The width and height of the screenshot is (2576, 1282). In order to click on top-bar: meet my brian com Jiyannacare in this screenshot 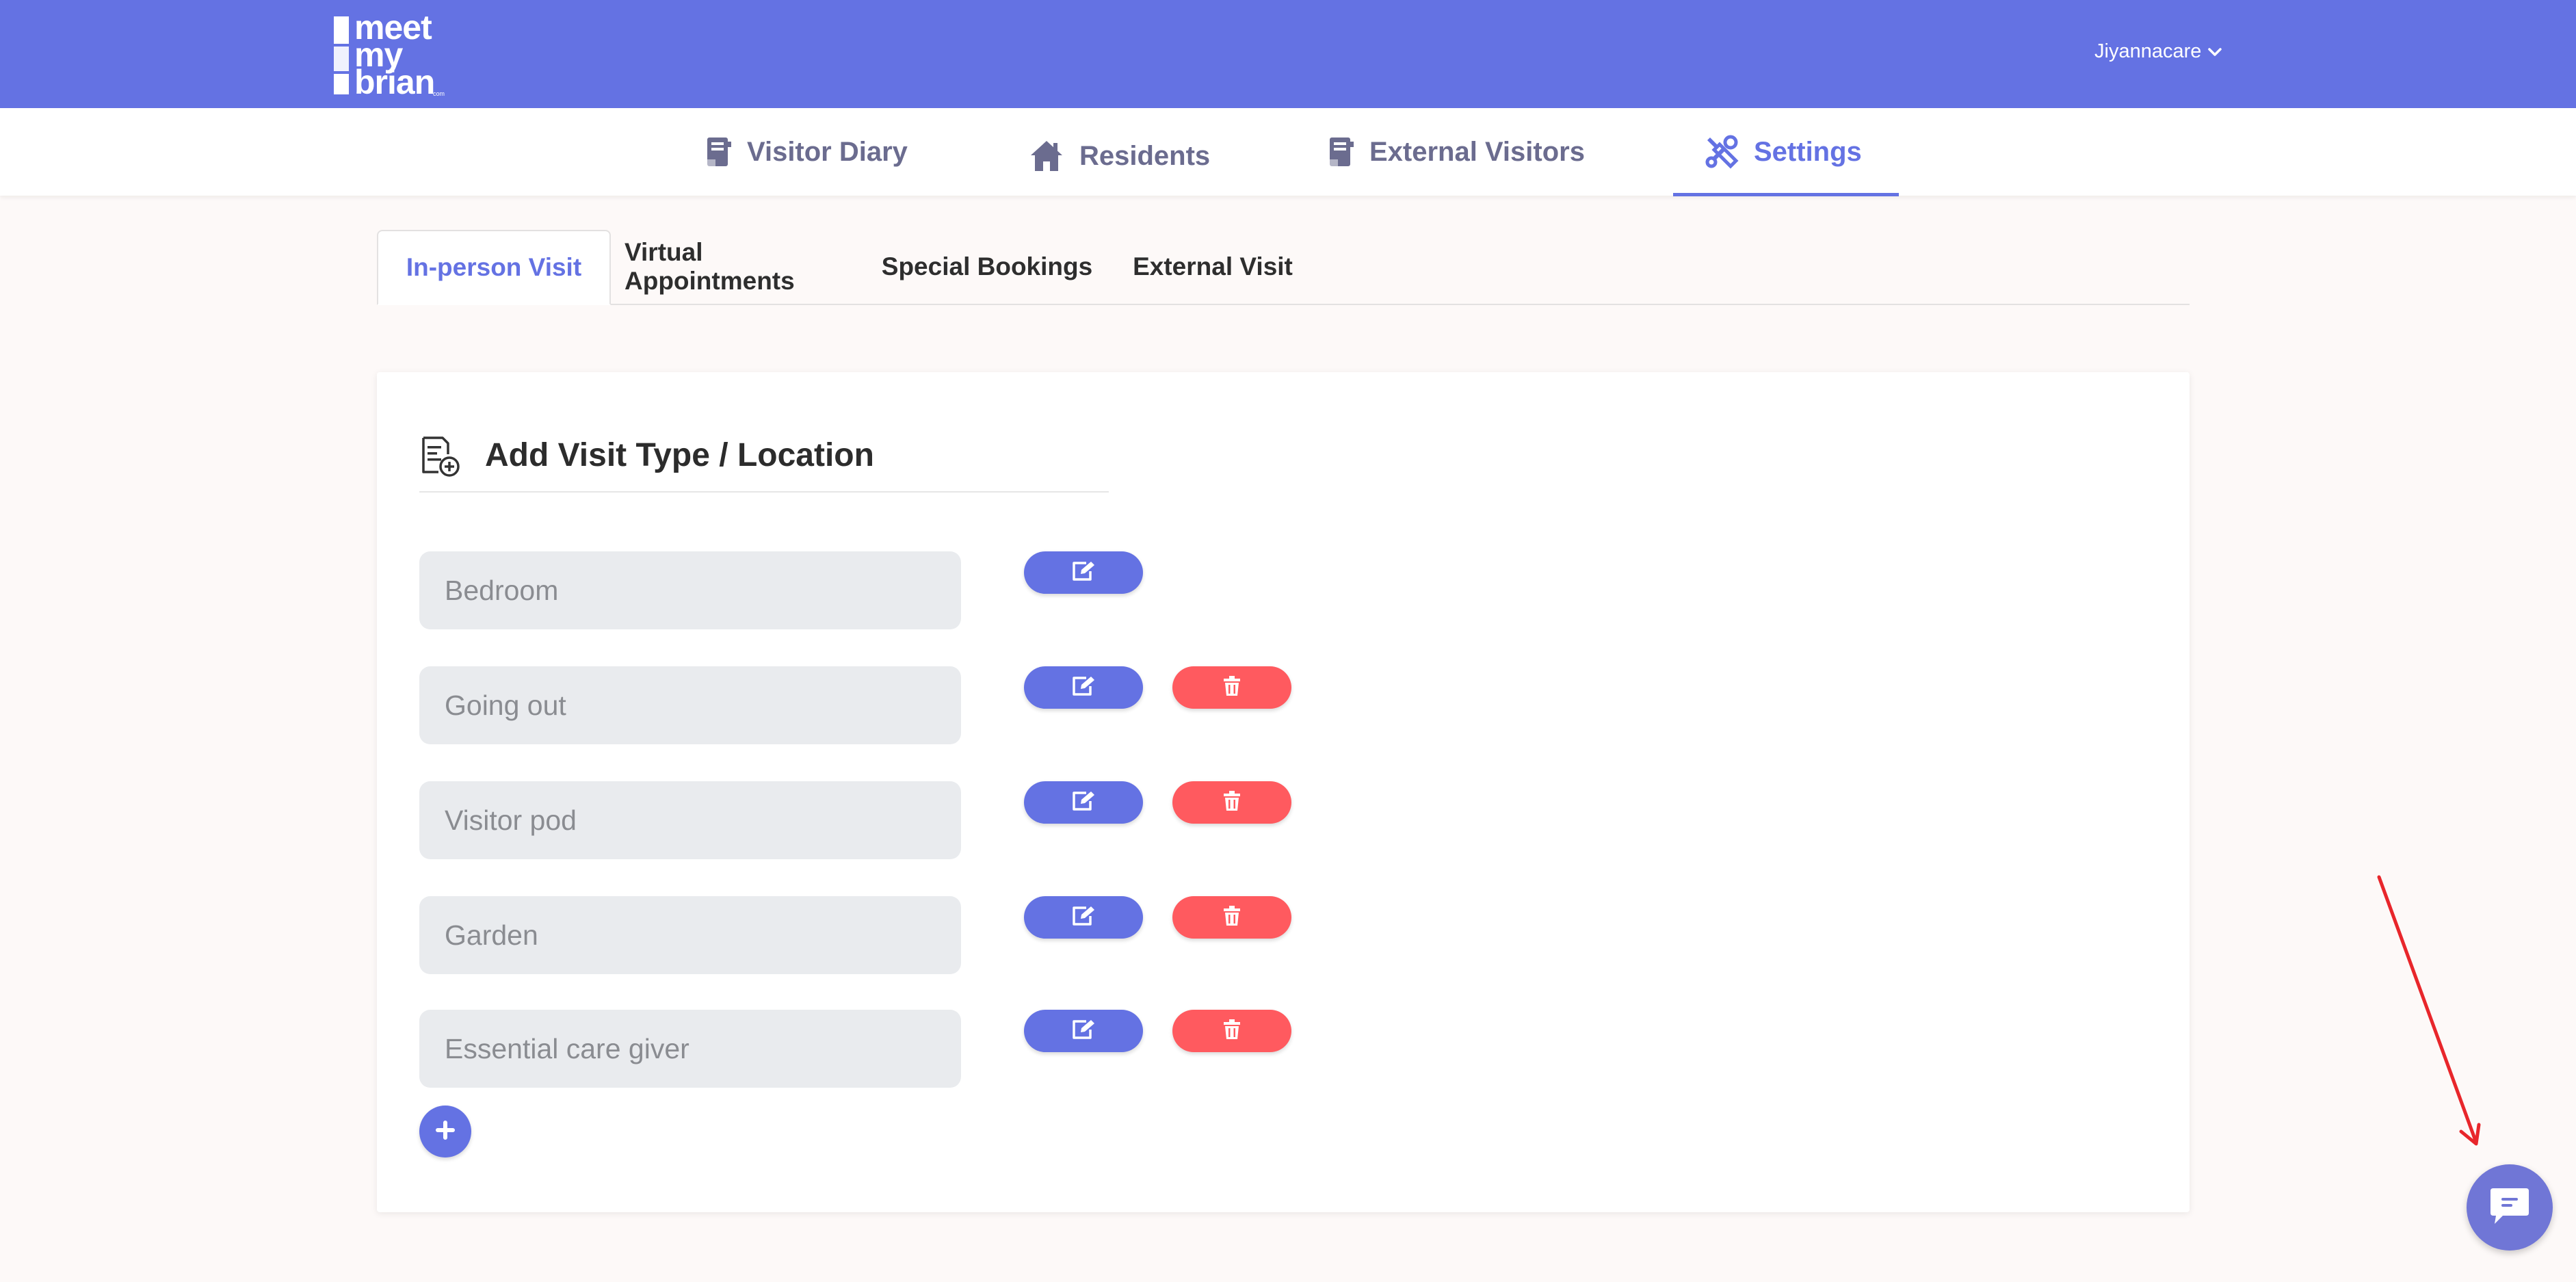, I will do `click(1288, 54)`.